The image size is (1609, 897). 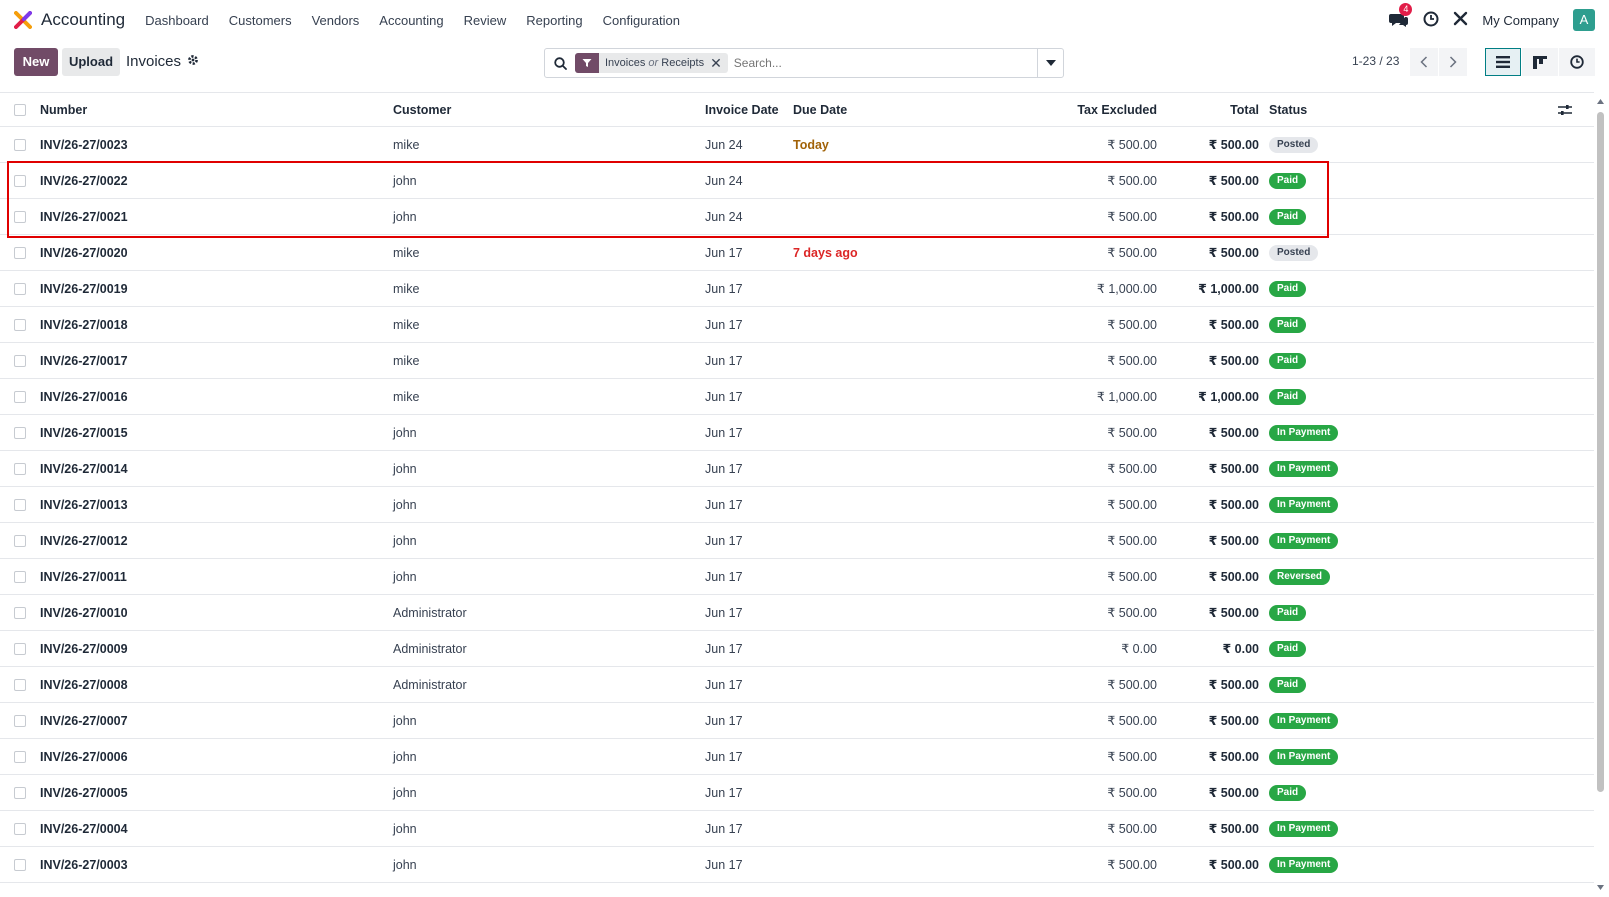 I want to click on chat-icon: 4, so click(x=1401, y=16).